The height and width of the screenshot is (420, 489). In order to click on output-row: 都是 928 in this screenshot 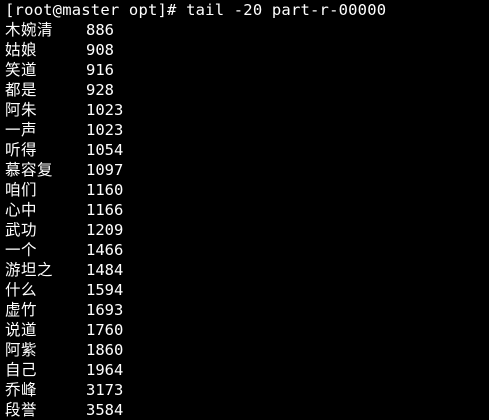, I will do `click(247, 90)`.